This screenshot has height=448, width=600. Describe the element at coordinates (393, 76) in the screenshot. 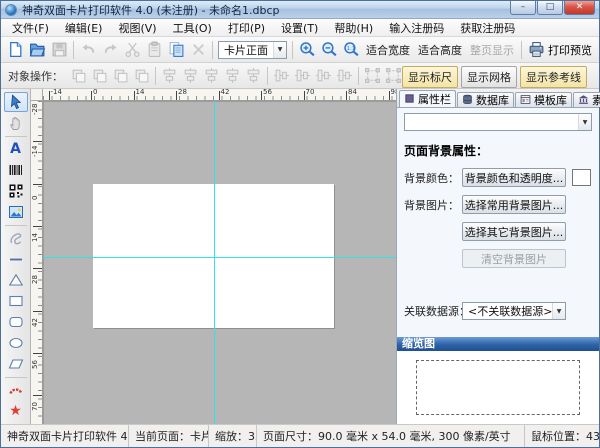

I see `same-size-button` at that location.